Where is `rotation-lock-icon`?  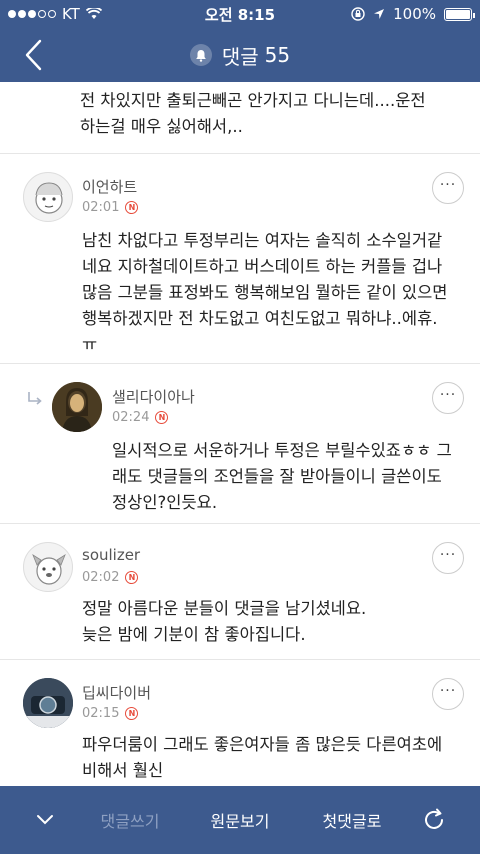
rotation-lock-icon is located at coordinates (358, 14).